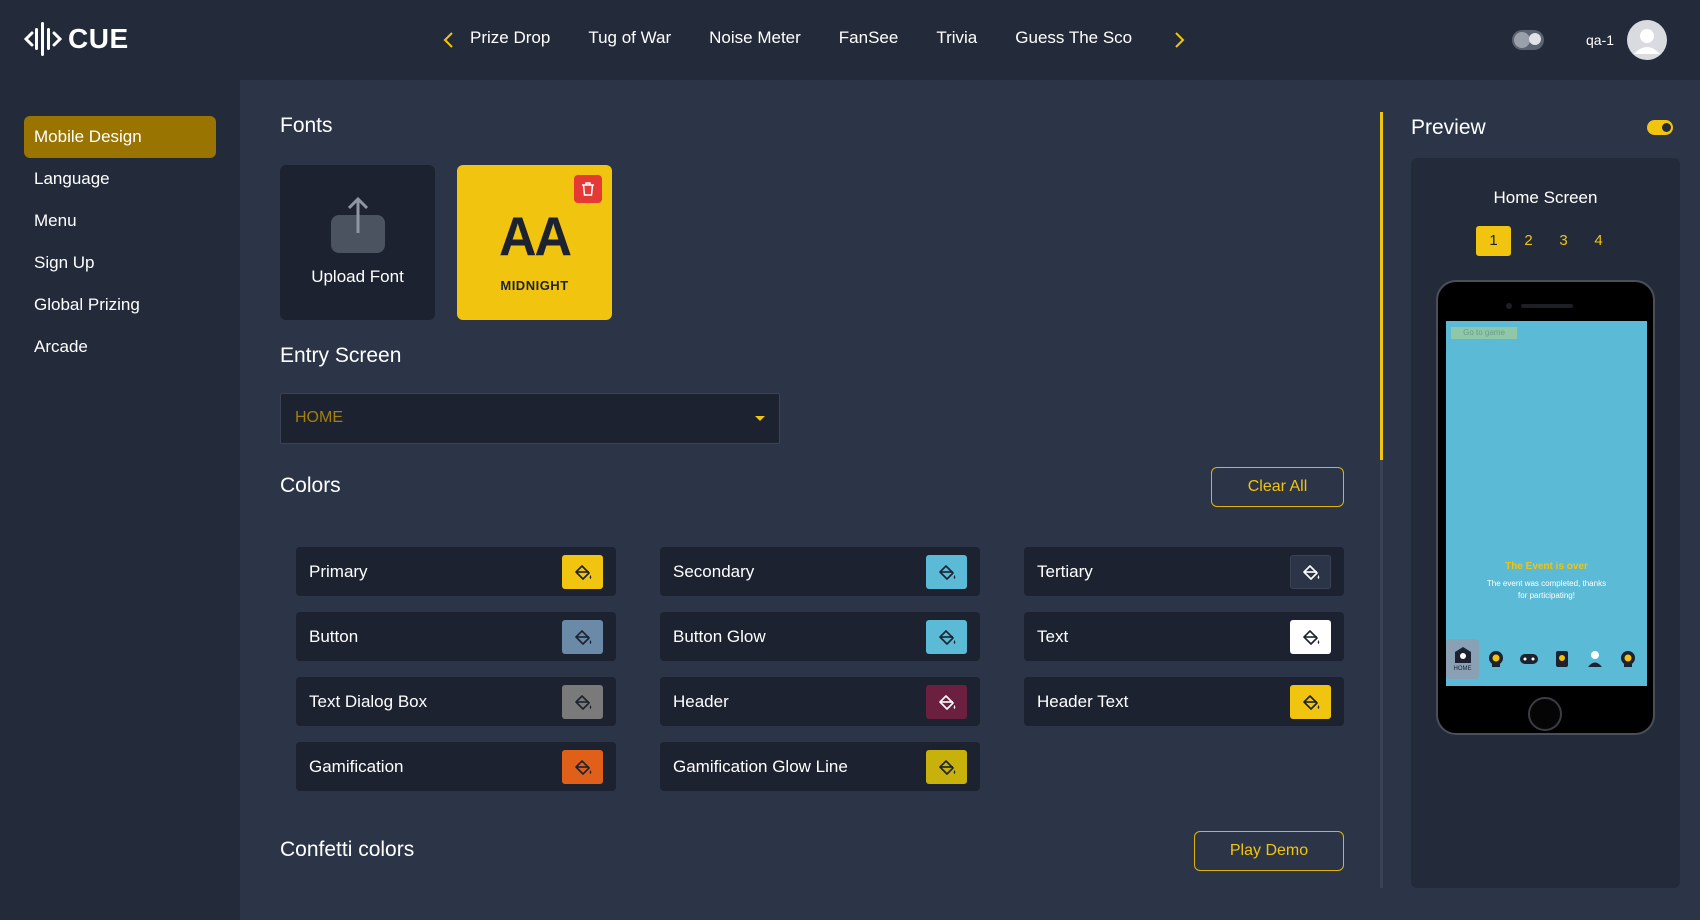 Image resolution: width=1700 pixels, height=920 pixels. What do you see at coordinates (120, 305) in the screenshot?
I see `sidebar-item-global-prizing: Global Prizing` at bounding box center [120, 305].